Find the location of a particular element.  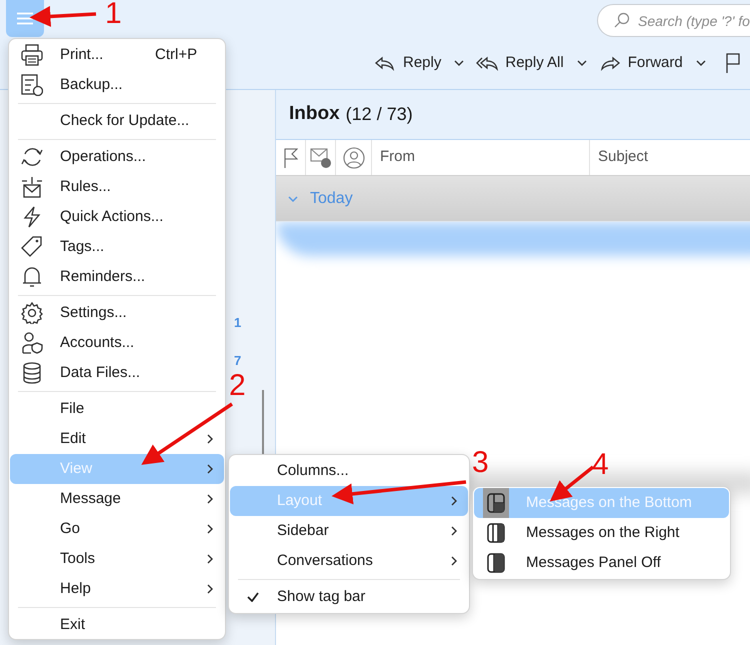

bell-icon is located at coordinates (32, 277).